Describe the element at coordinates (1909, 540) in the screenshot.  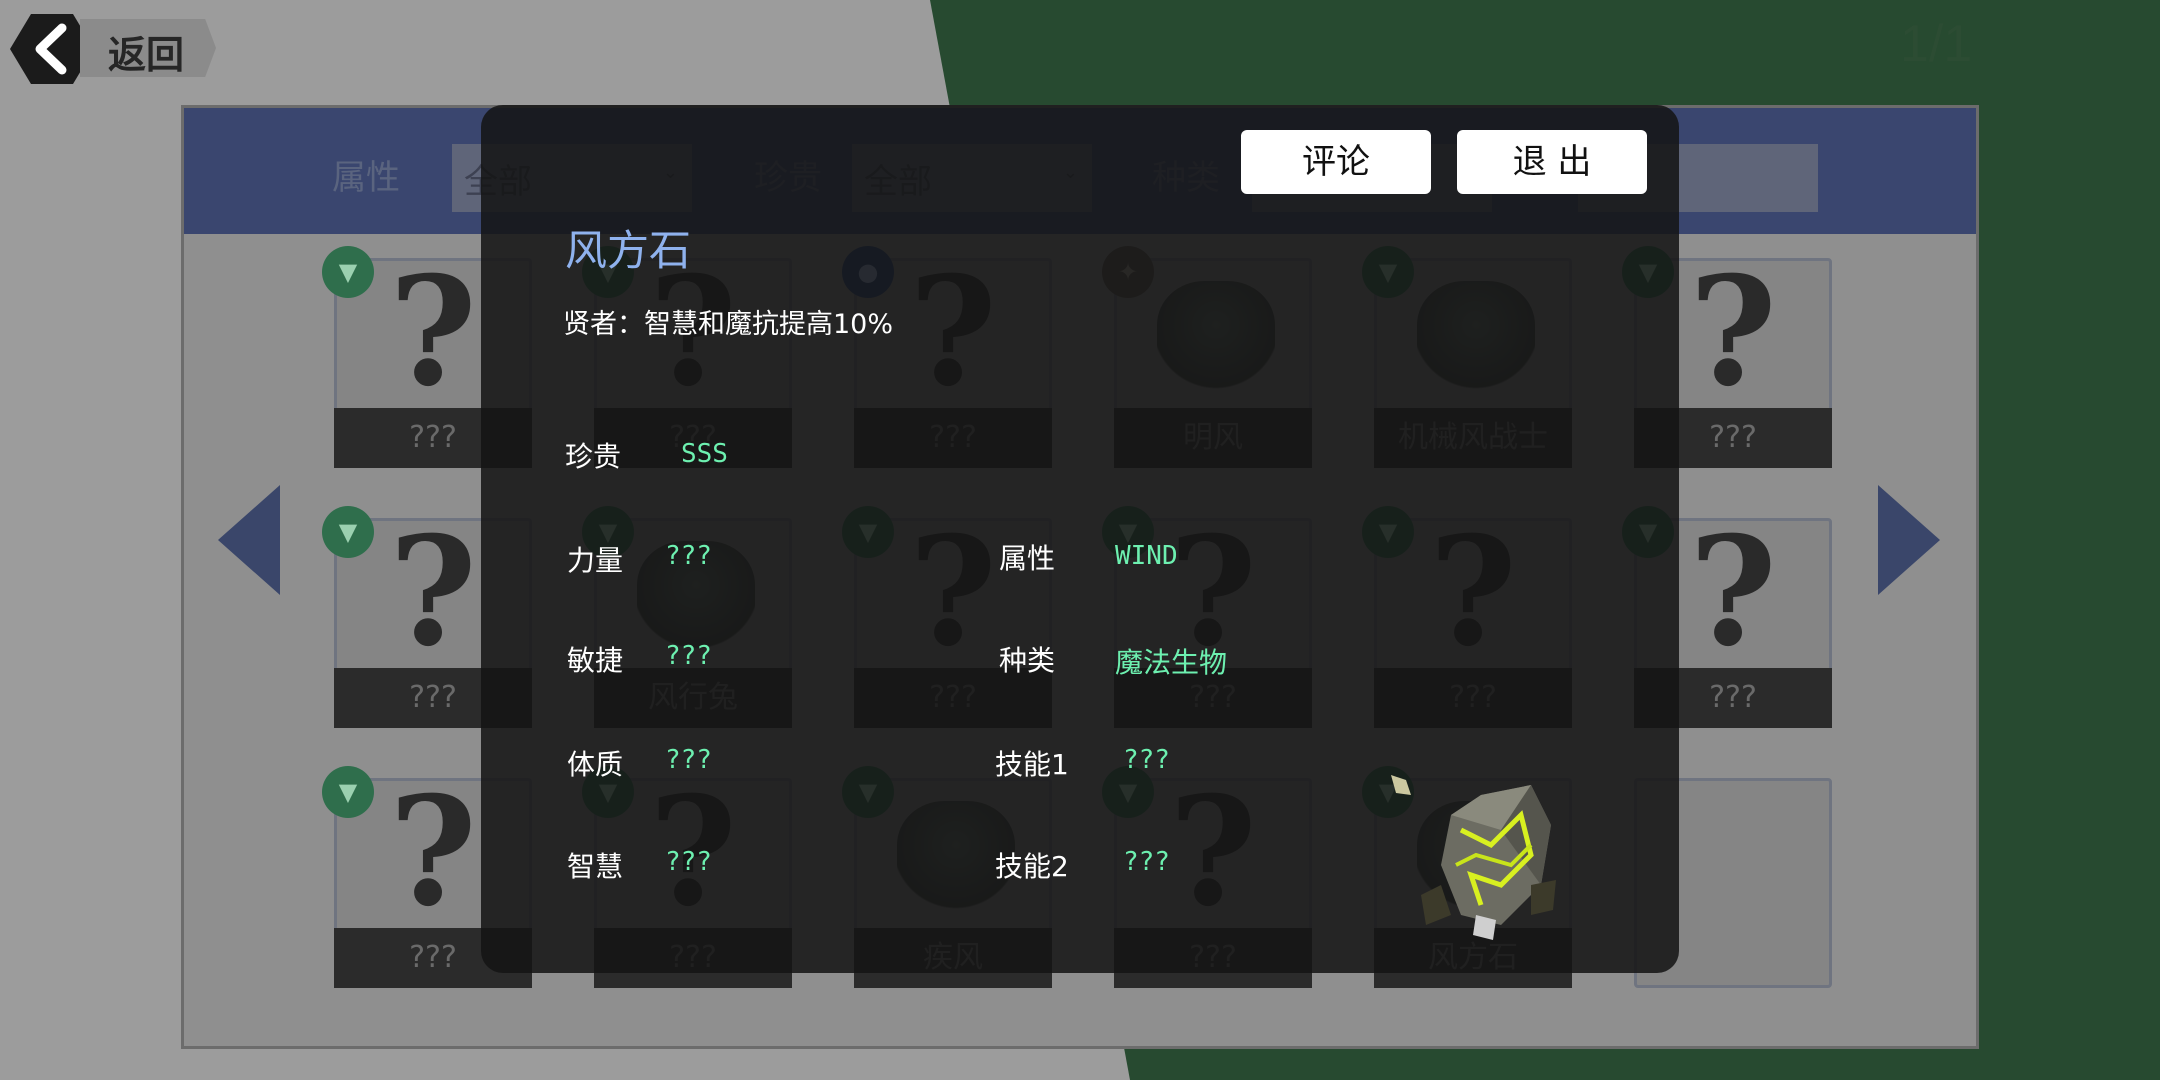
I see `next-page-arrow-icon` at that location.